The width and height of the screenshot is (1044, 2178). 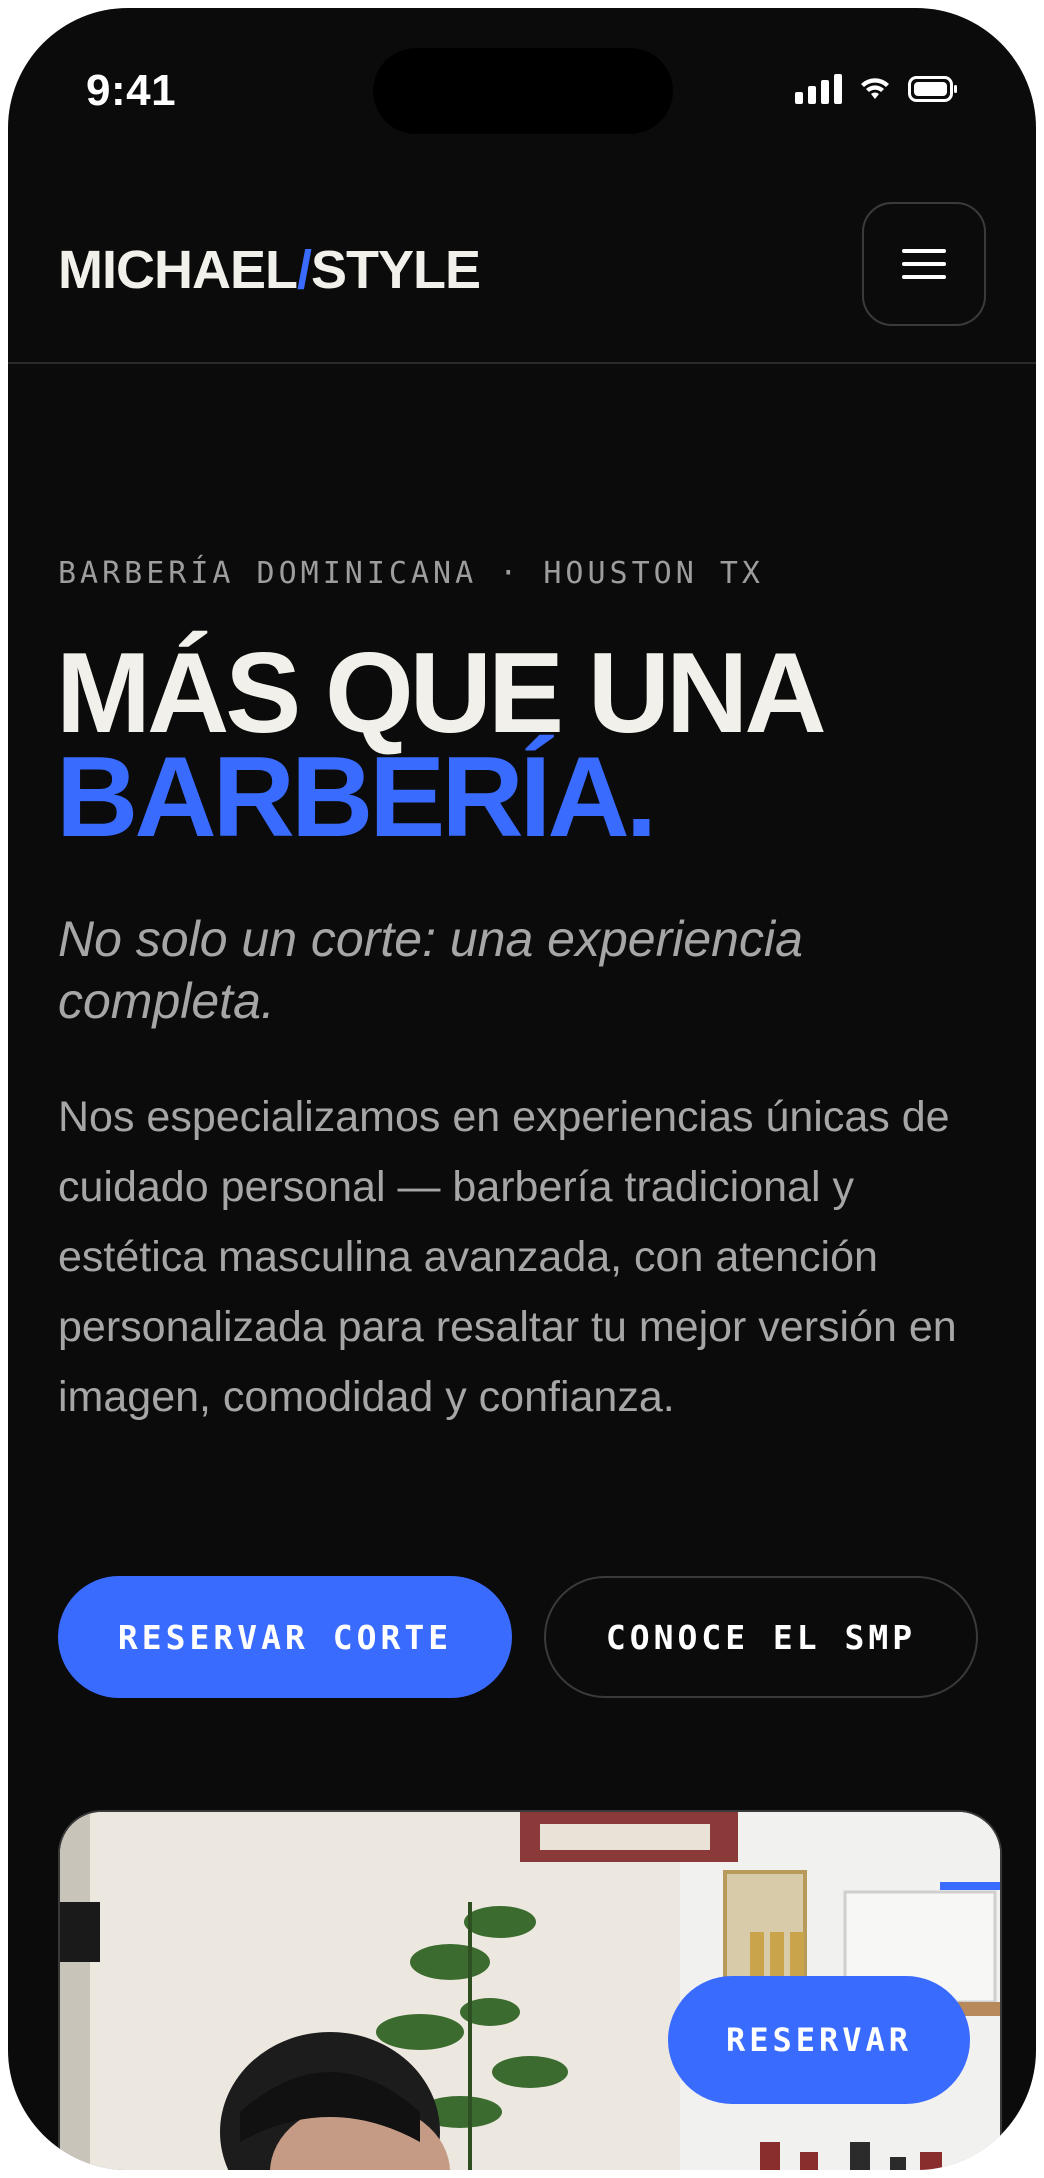 What do you see at coordinates (304, 270) in the screenshot?
I see `logo-slash: /` at bounding box center [304, 270].